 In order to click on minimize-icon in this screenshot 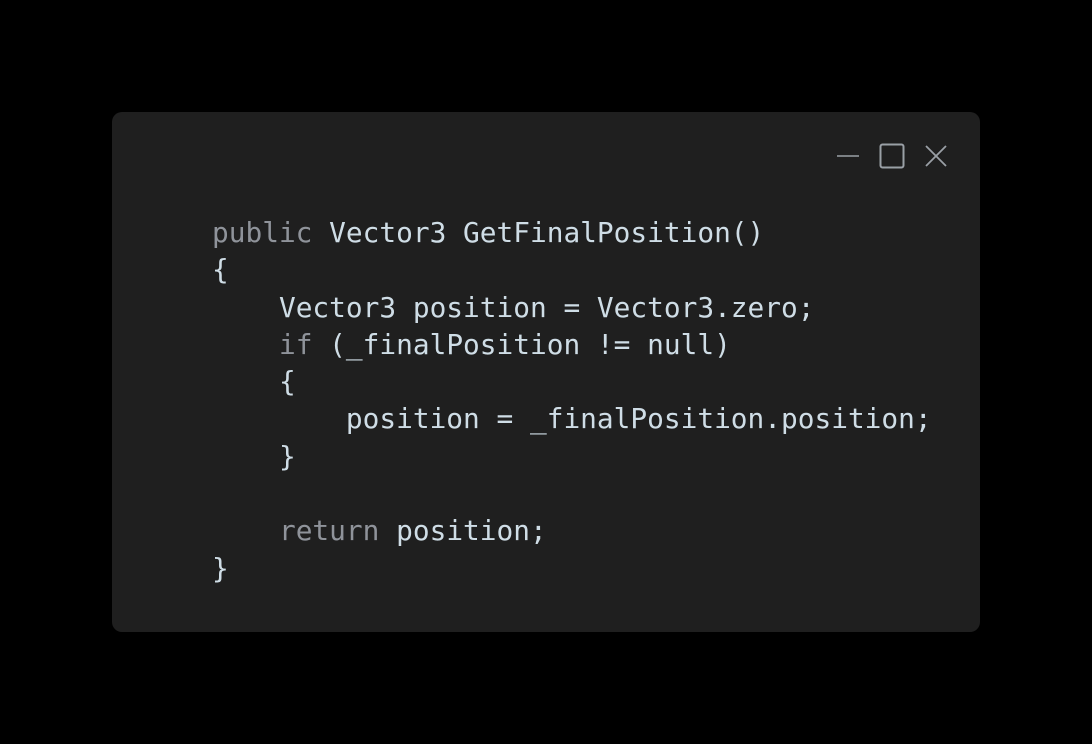, I will do `click(848, 156)`.